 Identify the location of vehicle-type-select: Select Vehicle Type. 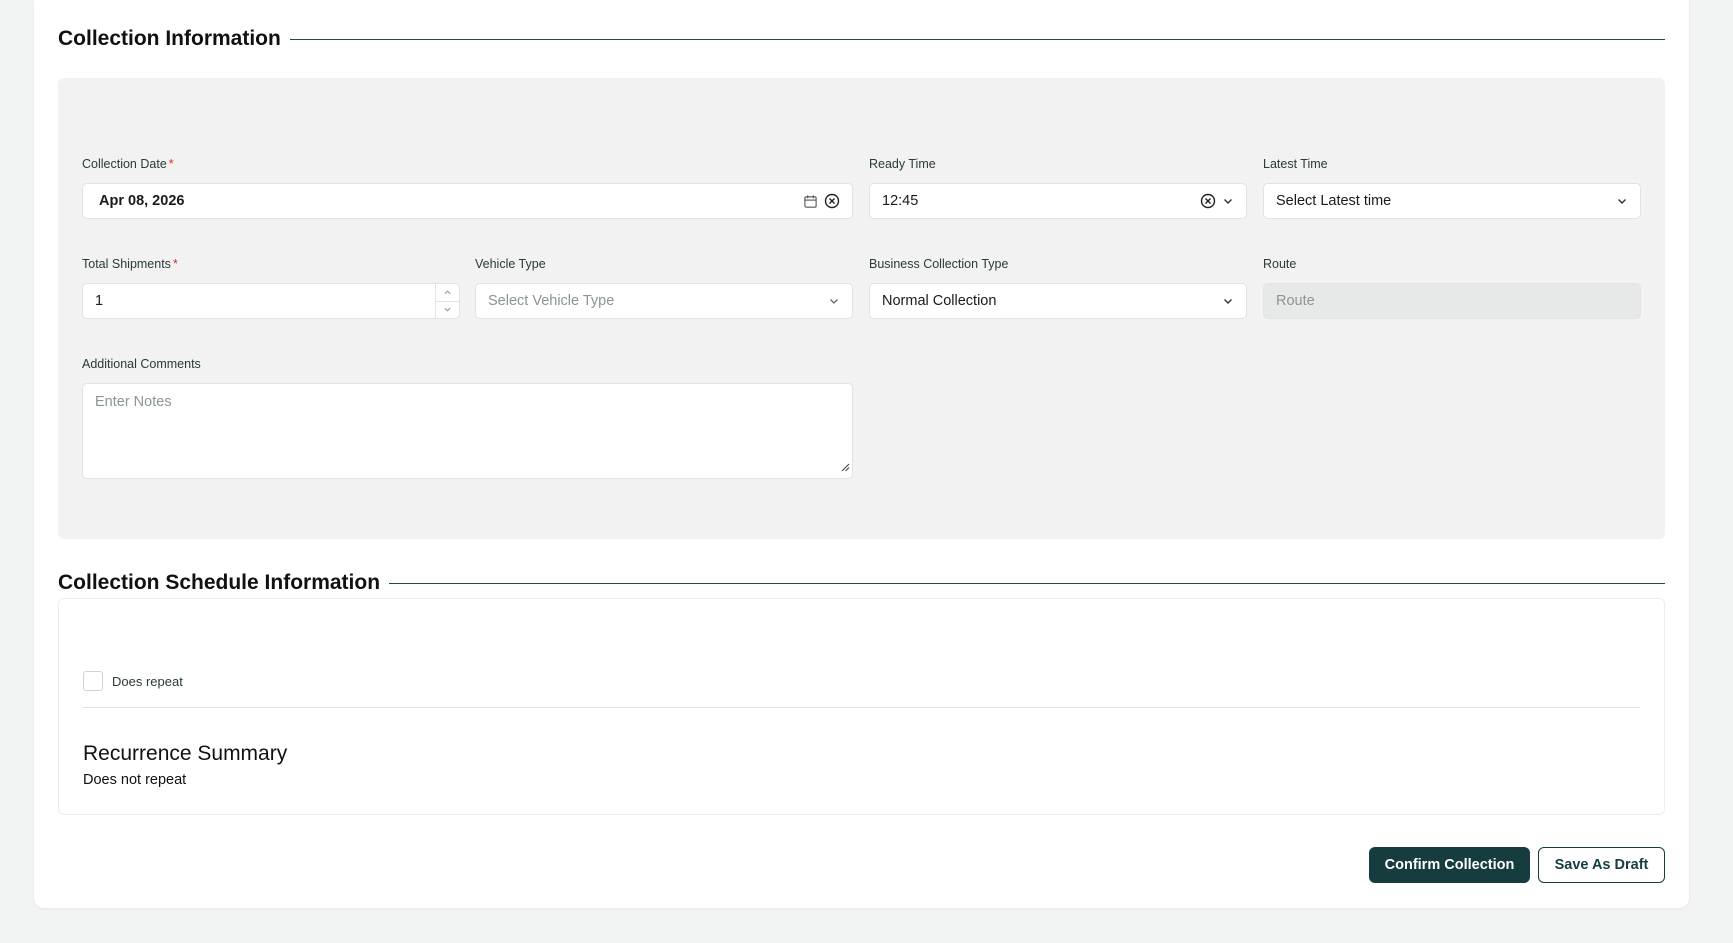
(664, 301).